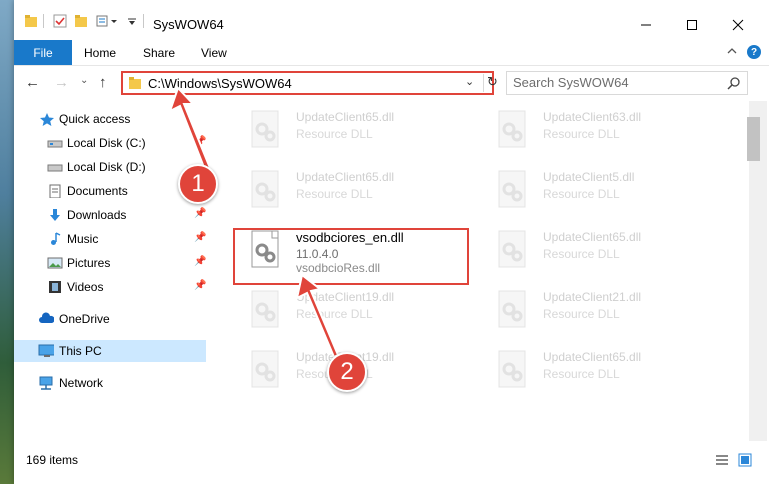  What do you see at coordinates (391, 52) in the screenshot?
I see `ribbon-tabs: File Home Share View ?` at bounding box center [391, 52].